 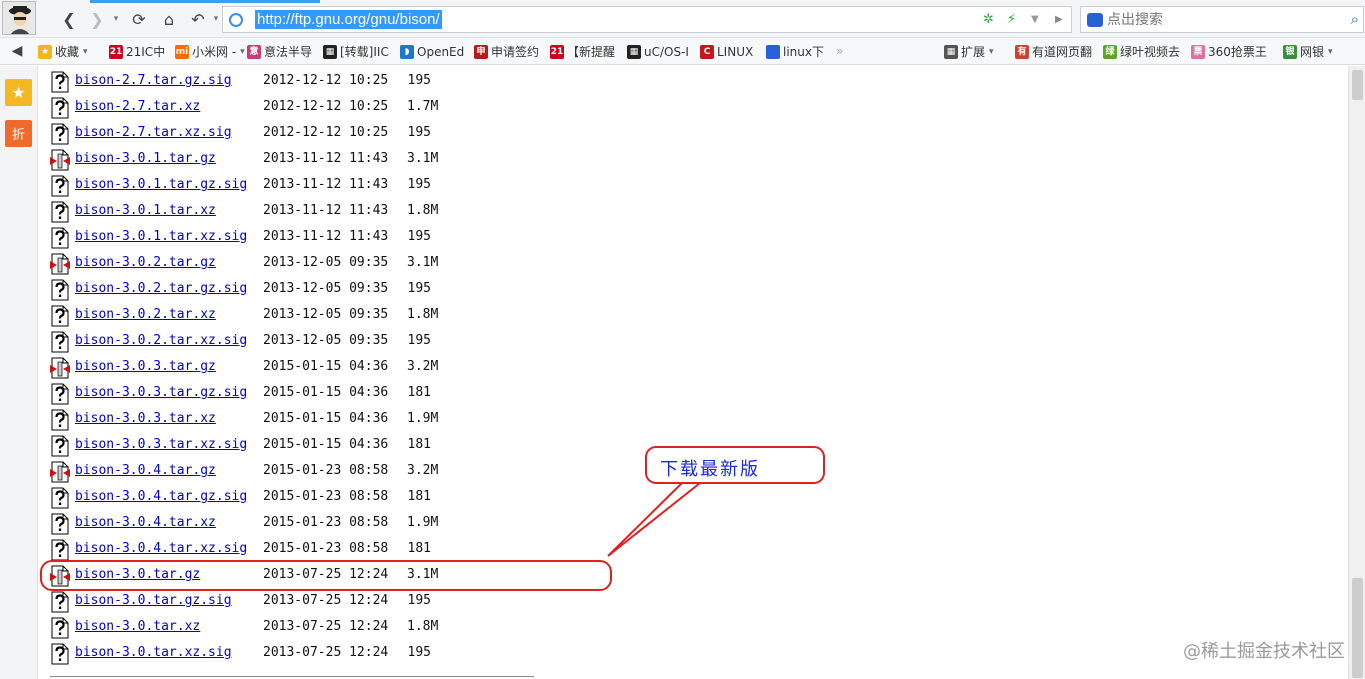 What do you see at coordinates (97, 19) in the screenshot?
I see `forward-icon: ❯` at bounding box center [97, 19].